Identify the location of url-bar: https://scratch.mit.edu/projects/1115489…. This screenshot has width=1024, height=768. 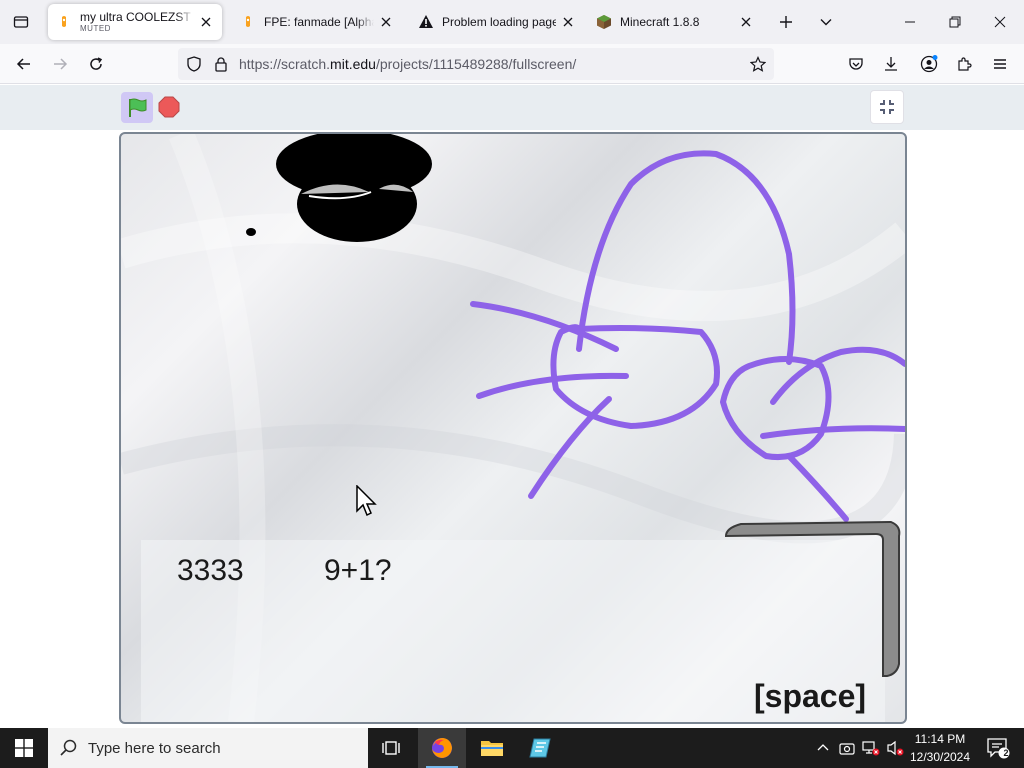
(476, 64).